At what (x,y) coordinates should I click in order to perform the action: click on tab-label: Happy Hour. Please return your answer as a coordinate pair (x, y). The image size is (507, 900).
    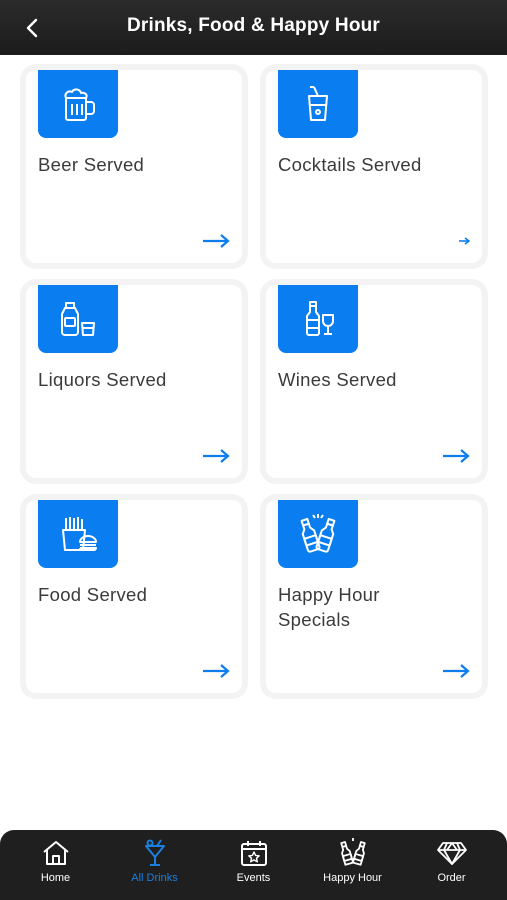
    Looking at the image, I should click on (352, 878).